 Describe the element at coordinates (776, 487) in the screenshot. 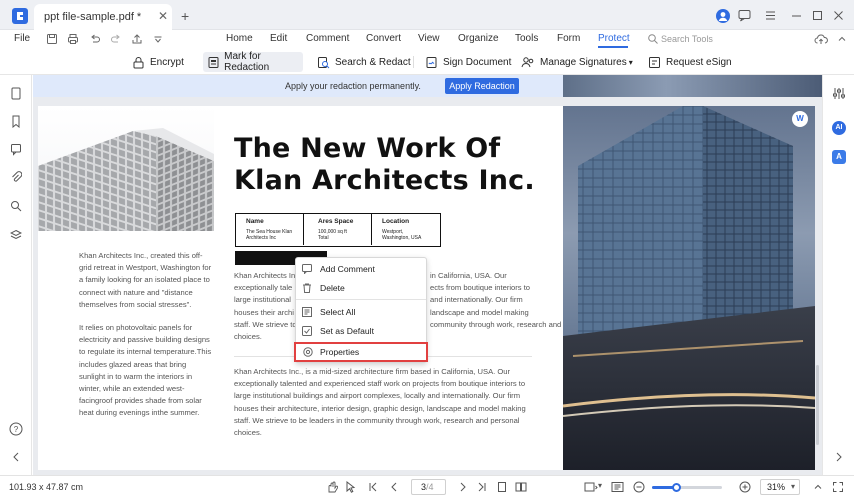

I see `zoom-level-value: 31%` at that location.